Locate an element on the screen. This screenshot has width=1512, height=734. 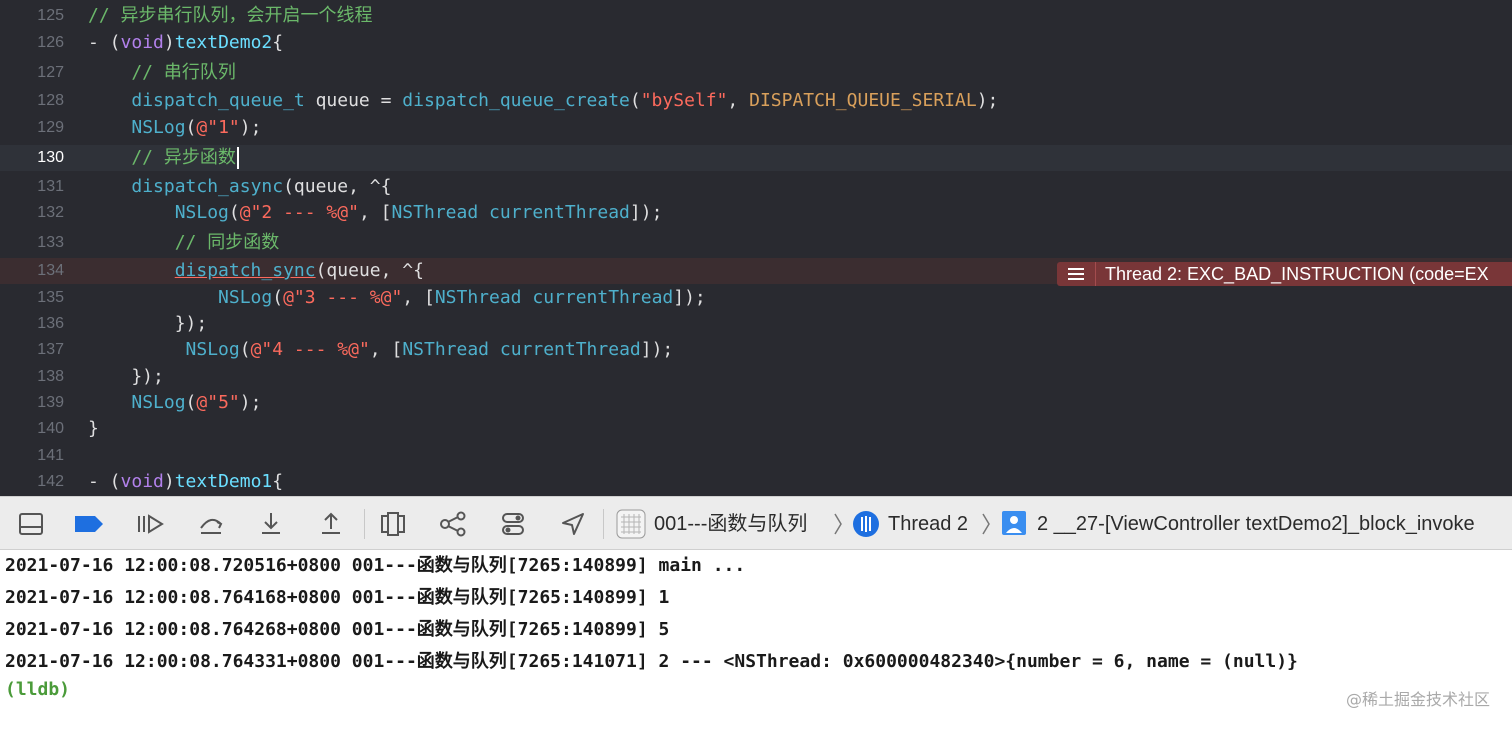
line-number: 134 is located at coordinates (32, 271).